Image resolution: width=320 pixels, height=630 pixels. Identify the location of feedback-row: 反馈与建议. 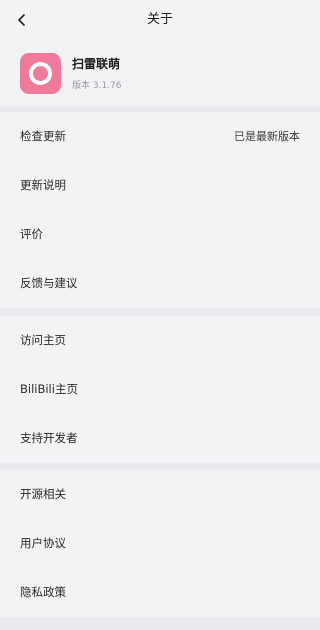
(160, 283).